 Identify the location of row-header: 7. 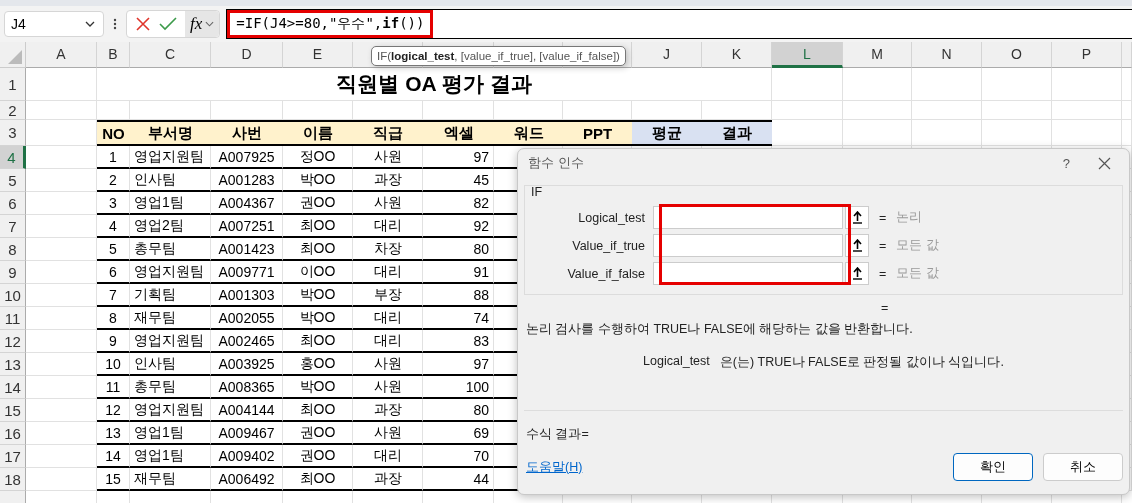
(13, 226).